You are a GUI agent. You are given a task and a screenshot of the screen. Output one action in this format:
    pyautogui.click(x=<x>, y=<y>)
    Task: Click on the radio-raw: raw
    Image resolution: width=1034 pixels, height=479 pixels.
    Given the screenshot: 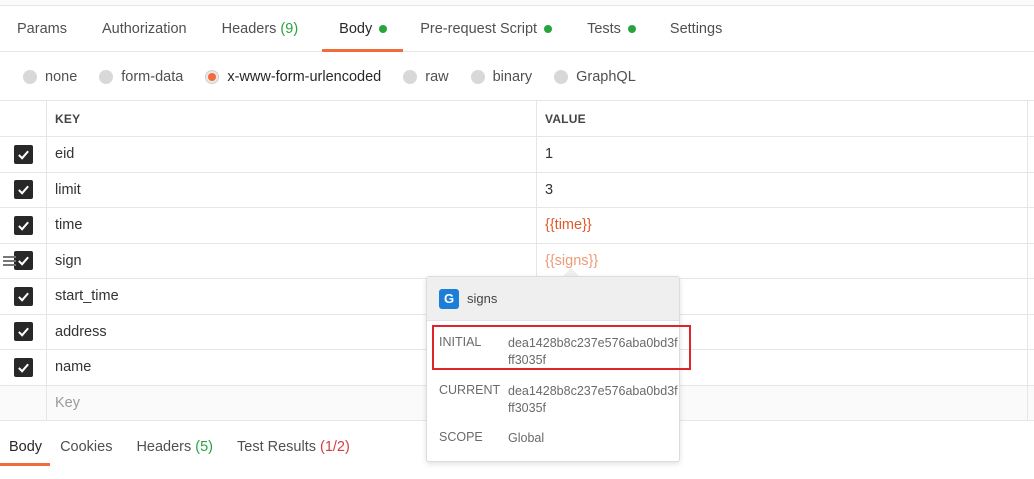 What is the action you would take?
    pyautogui.click(x=426, y=76)
    